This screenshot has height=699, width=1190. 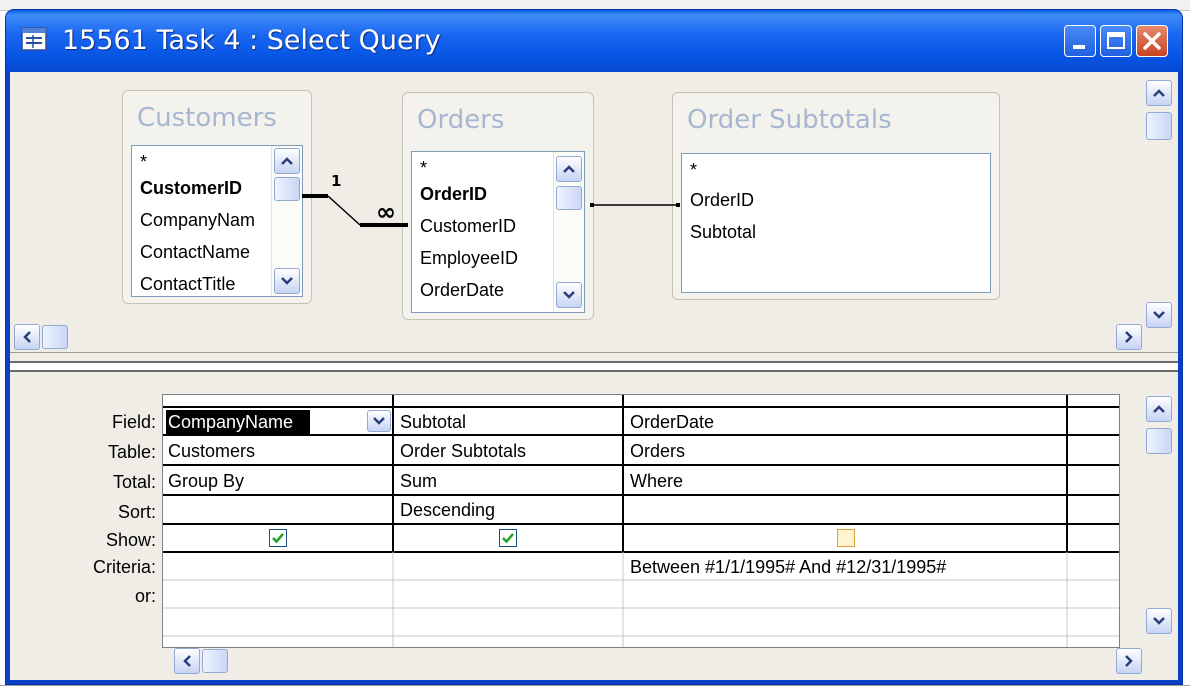 I want to click on close-button, so click(x=1152, y=41).